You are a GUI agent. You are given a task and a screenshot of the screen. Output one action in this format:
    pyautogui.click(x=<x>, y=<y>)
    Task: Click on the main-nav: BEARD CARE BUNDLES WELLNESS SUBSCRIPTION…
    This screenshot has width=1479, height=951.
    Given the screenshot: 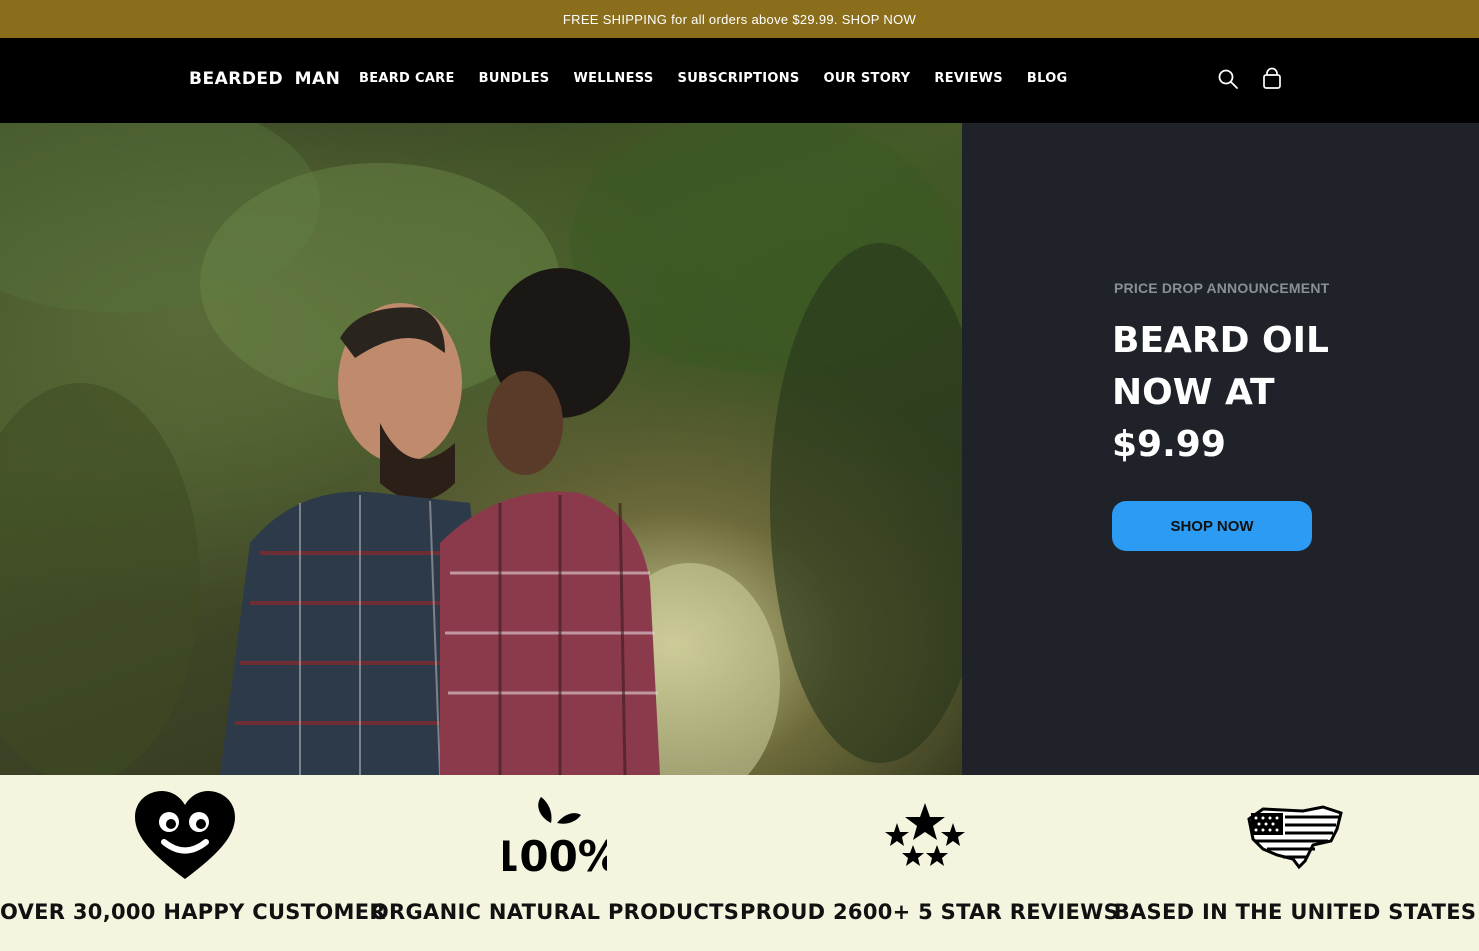 What is the action you would take?
    pyautogui.click(x=713, y=78)
    